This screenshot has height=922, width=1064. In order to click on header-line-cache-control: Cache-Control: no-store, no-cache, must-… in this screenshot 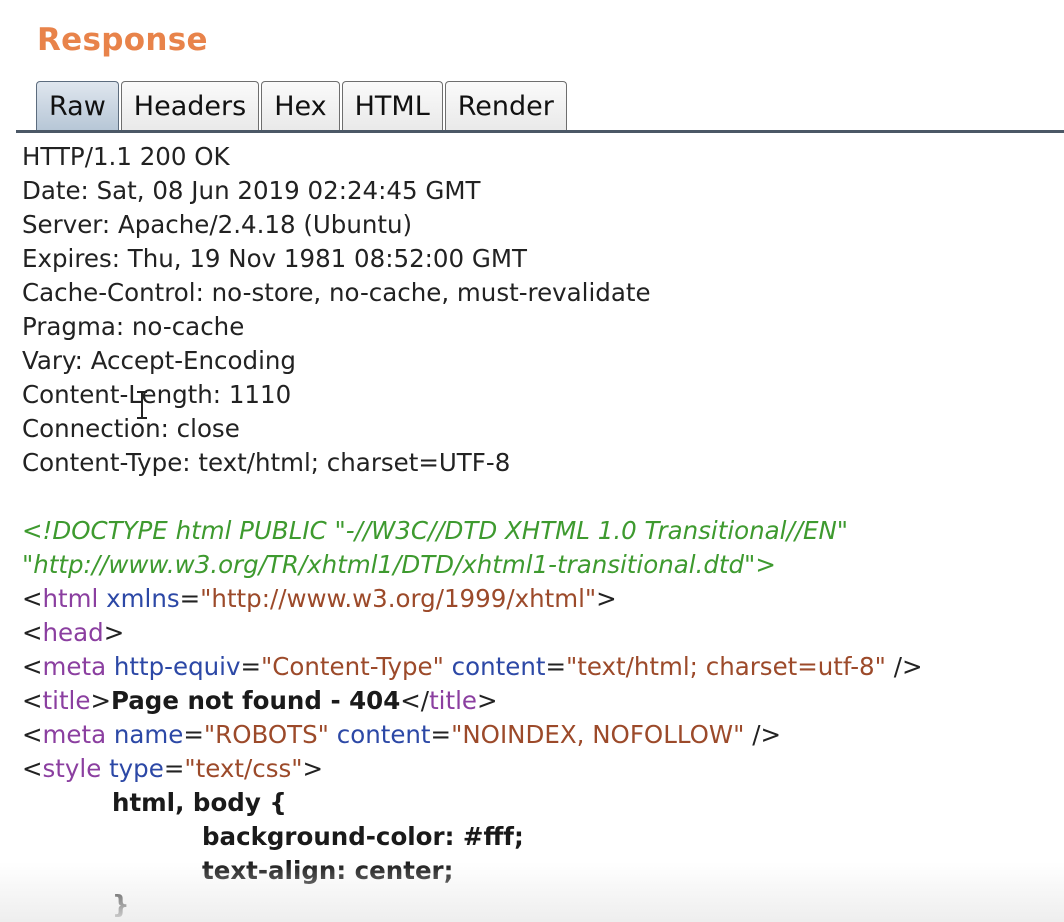, I will do `click(336, 292)`.